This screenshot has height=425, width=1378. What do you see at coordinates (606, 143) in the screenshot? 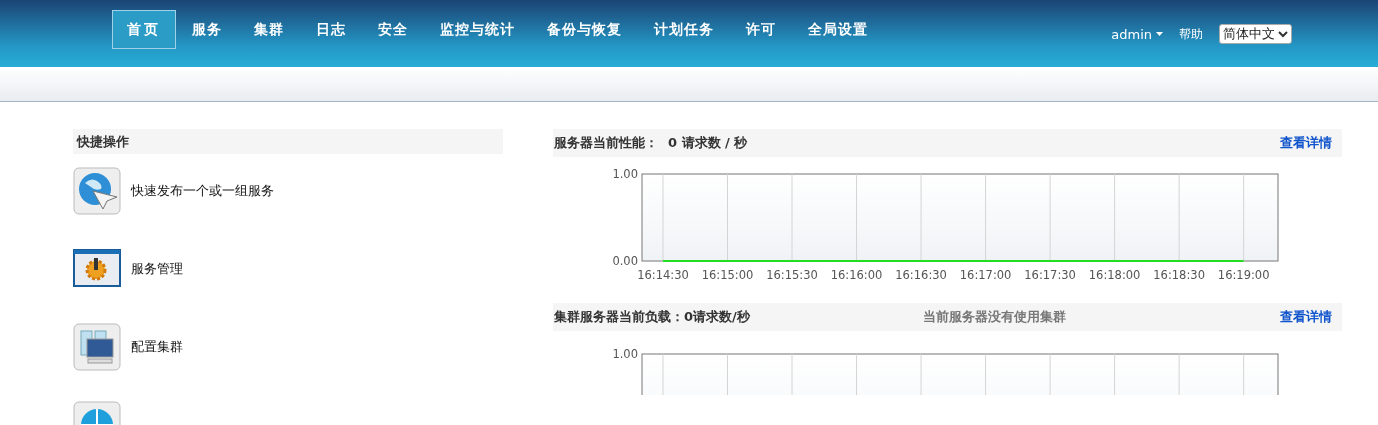
I see `panel-title: 服务器当前性能：` at bounding box center [606, 143].